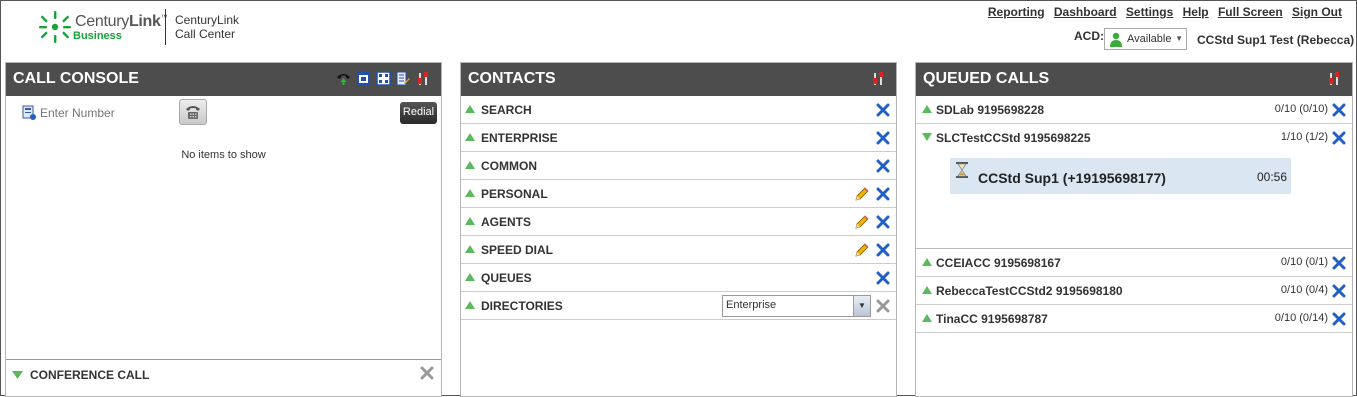 This screenshot has height=397, width=1357. I want to click on address-book-icon, so click(29, 112).